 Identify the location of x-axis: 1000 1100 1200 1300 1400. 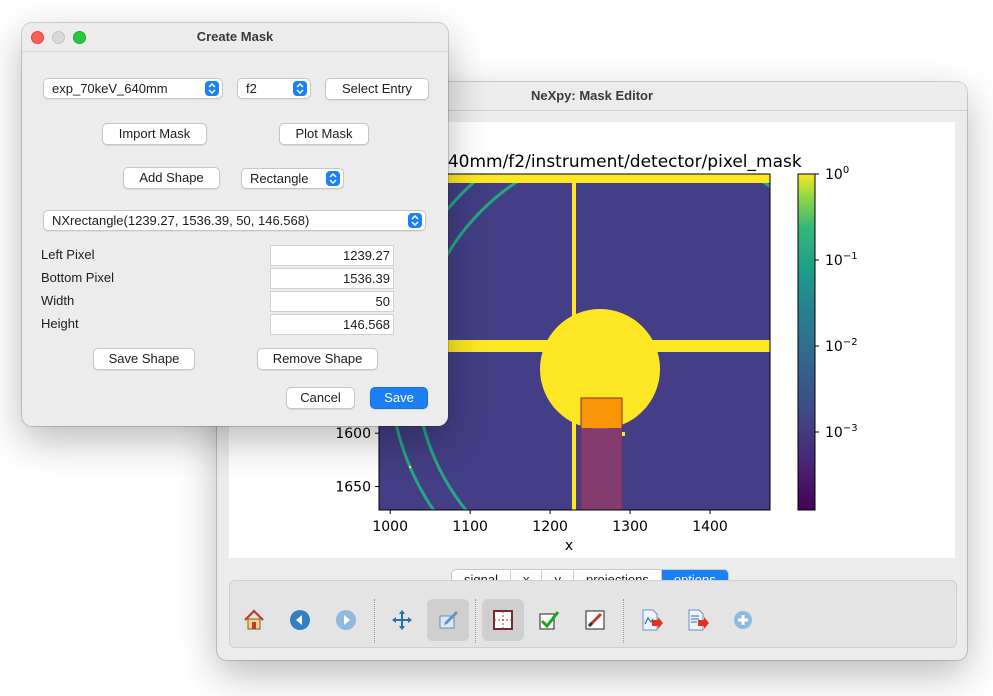
(550, 522).